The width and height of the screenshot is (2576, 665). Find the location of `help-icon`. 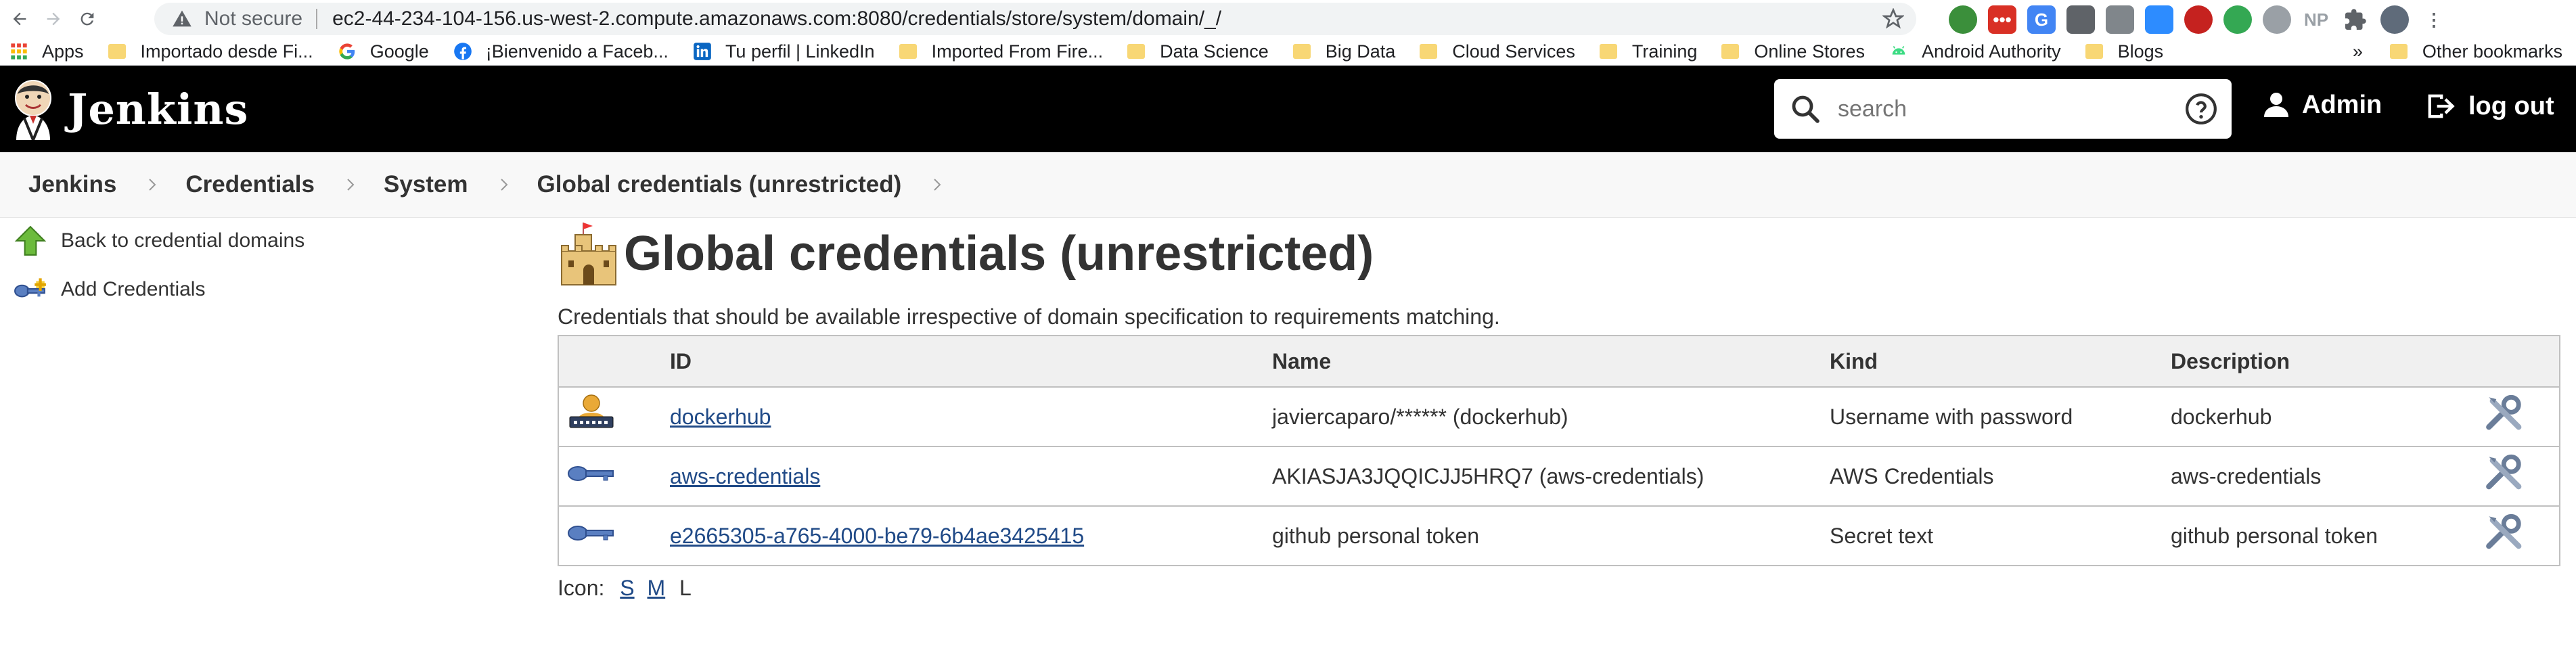

help-icon is located at coordinates (2201, 109).